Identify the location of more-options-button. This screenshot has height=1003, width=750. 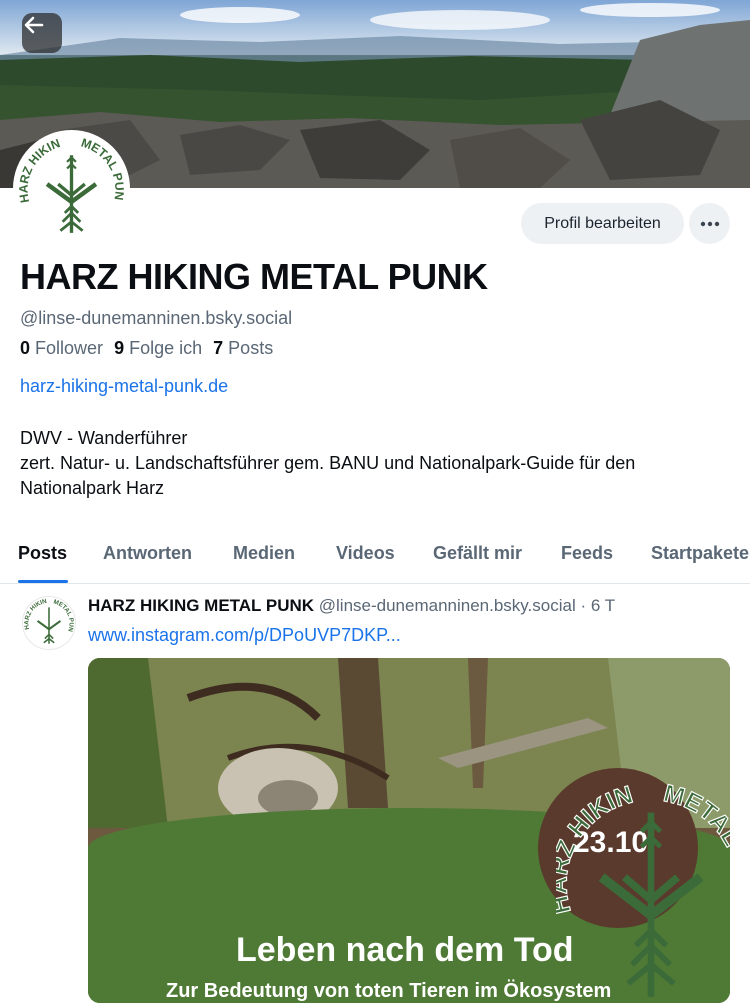
(709, 223).